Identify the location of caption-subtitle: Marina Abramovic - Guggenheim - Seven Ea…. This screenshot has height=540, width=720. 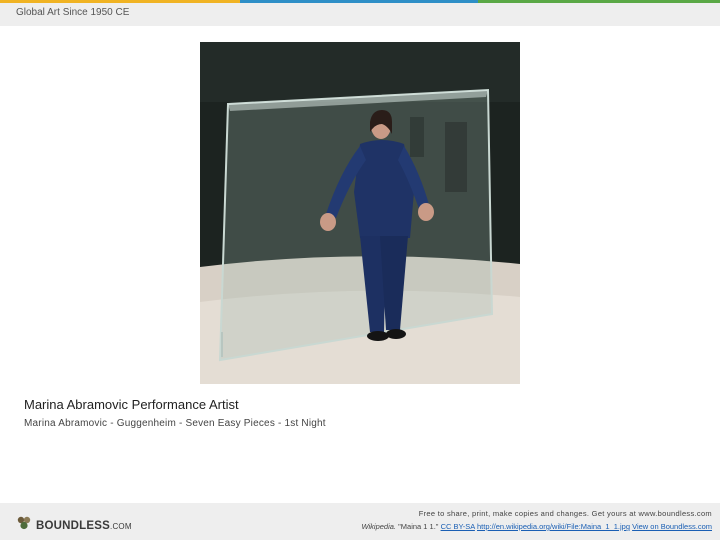
(175, 423).